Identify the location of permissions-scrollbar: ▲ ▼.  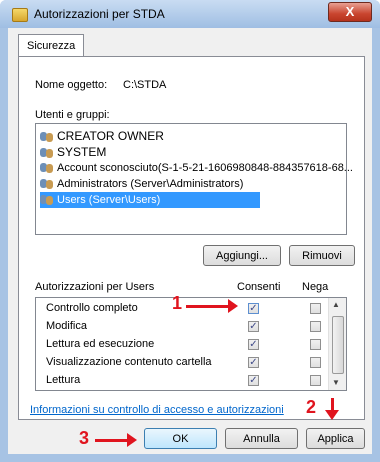
(337, 344).